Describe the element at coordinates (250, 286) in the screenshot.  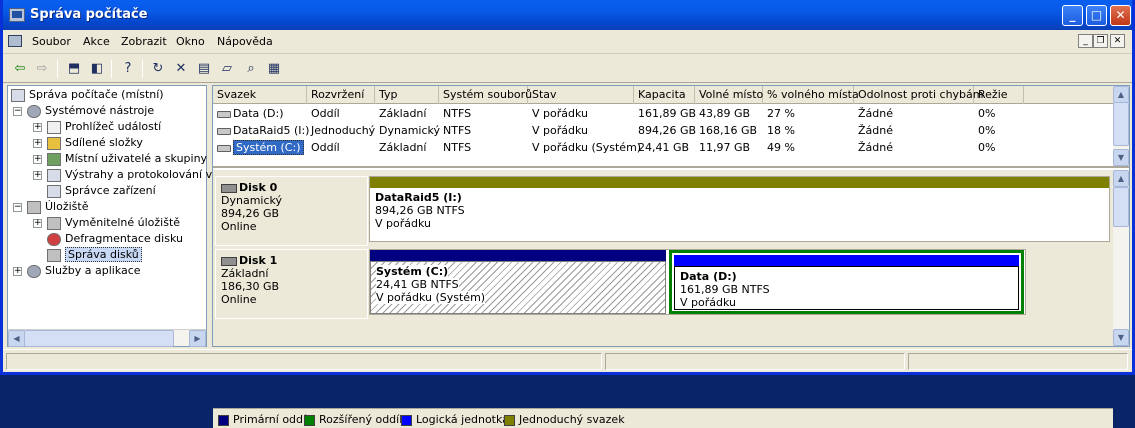
I see `disk-size: 186,30 GB` at that location.